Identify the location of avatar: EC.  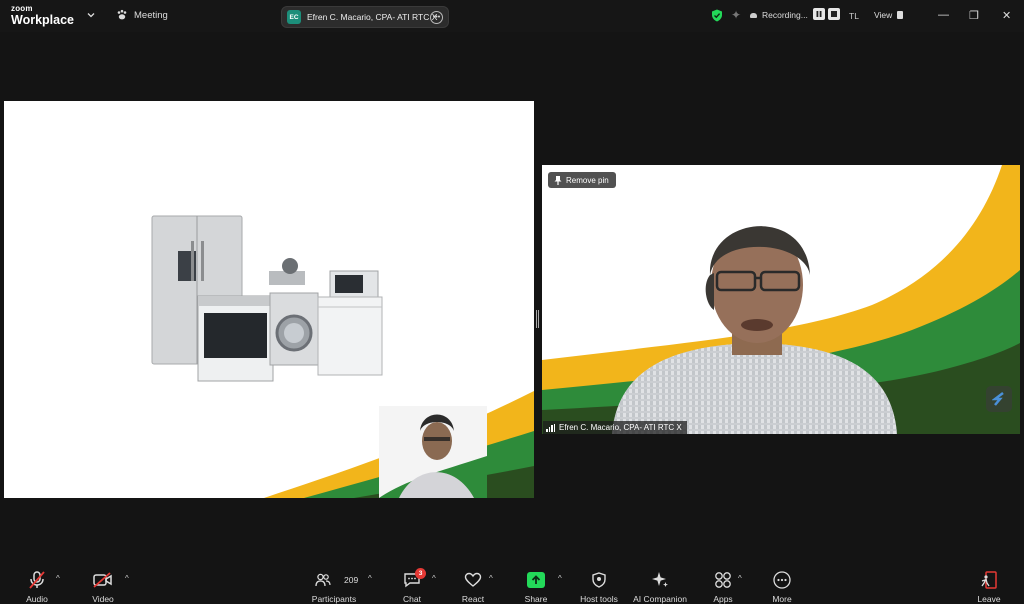
(294, 17).